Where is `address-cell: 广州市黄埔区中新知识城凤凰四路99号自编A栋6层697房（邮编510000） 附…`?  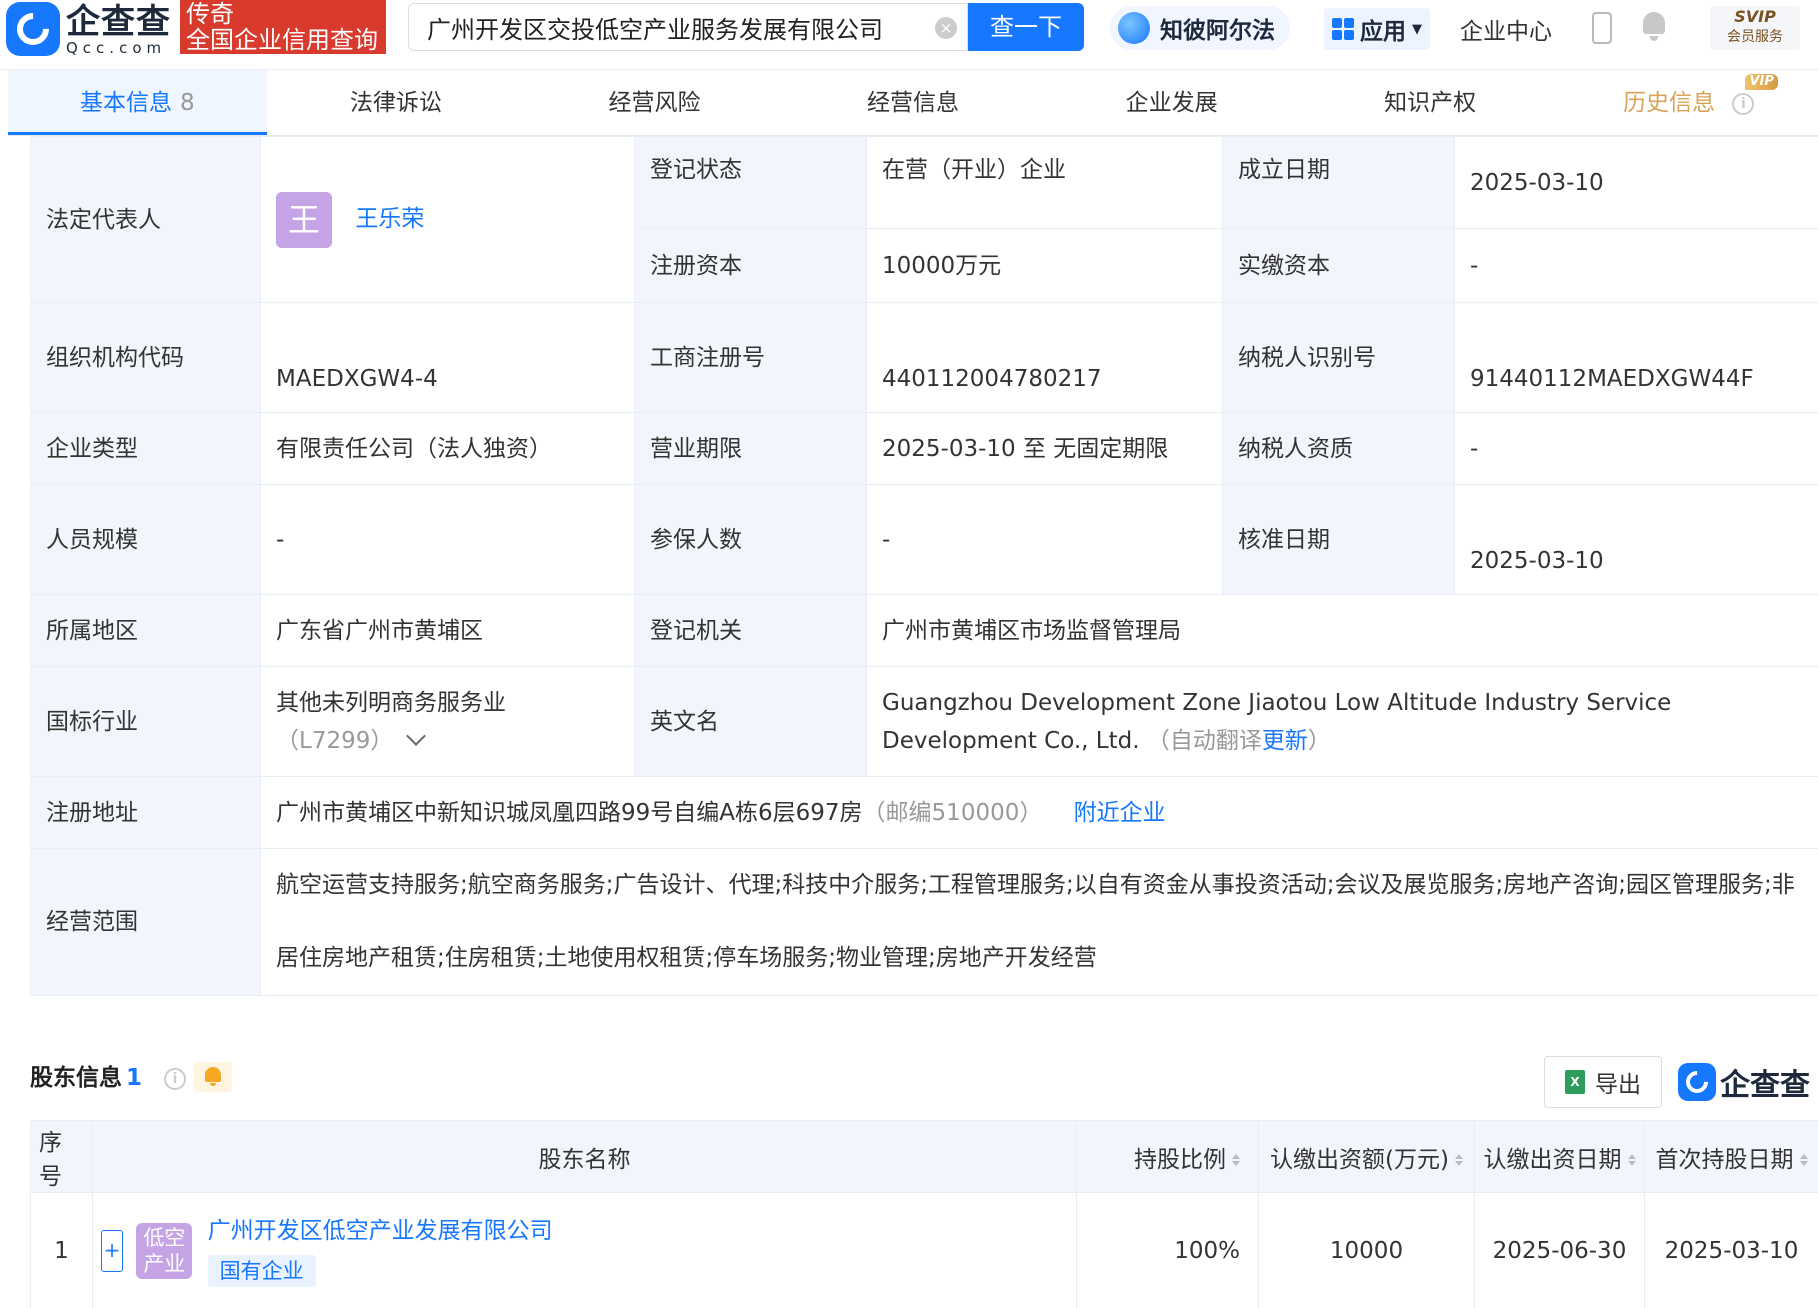
address-cell: 广州市黄埔区中新知识城凤凰四路99号自编A栋6层697房（邮编510000） 附… is located at coordinates (1039, 812).